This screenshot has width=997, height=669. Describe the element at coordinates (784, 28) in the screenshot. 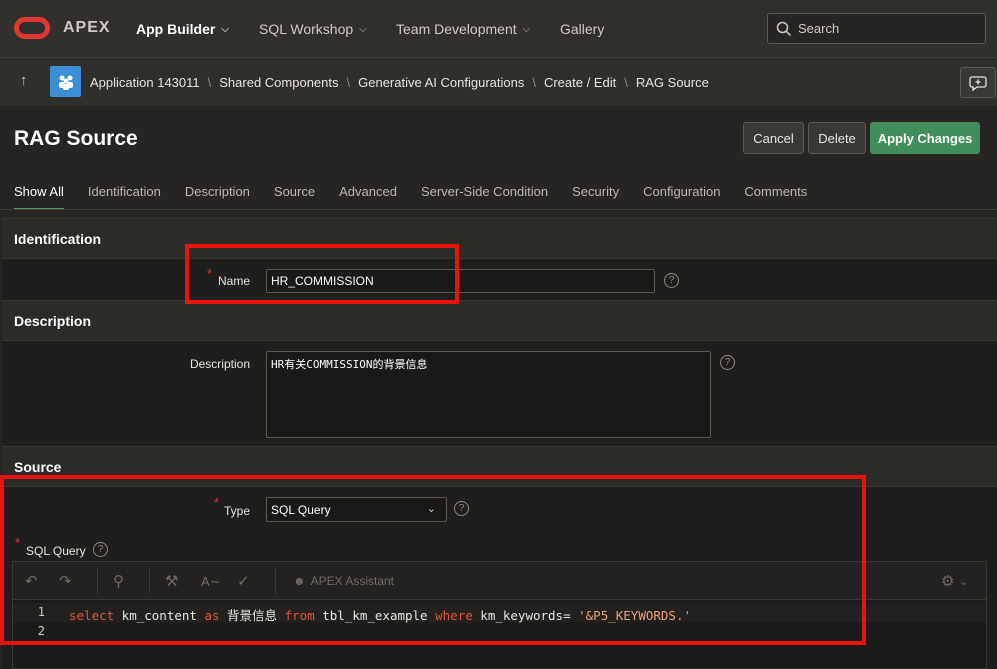

I see `search-icon` at that location.